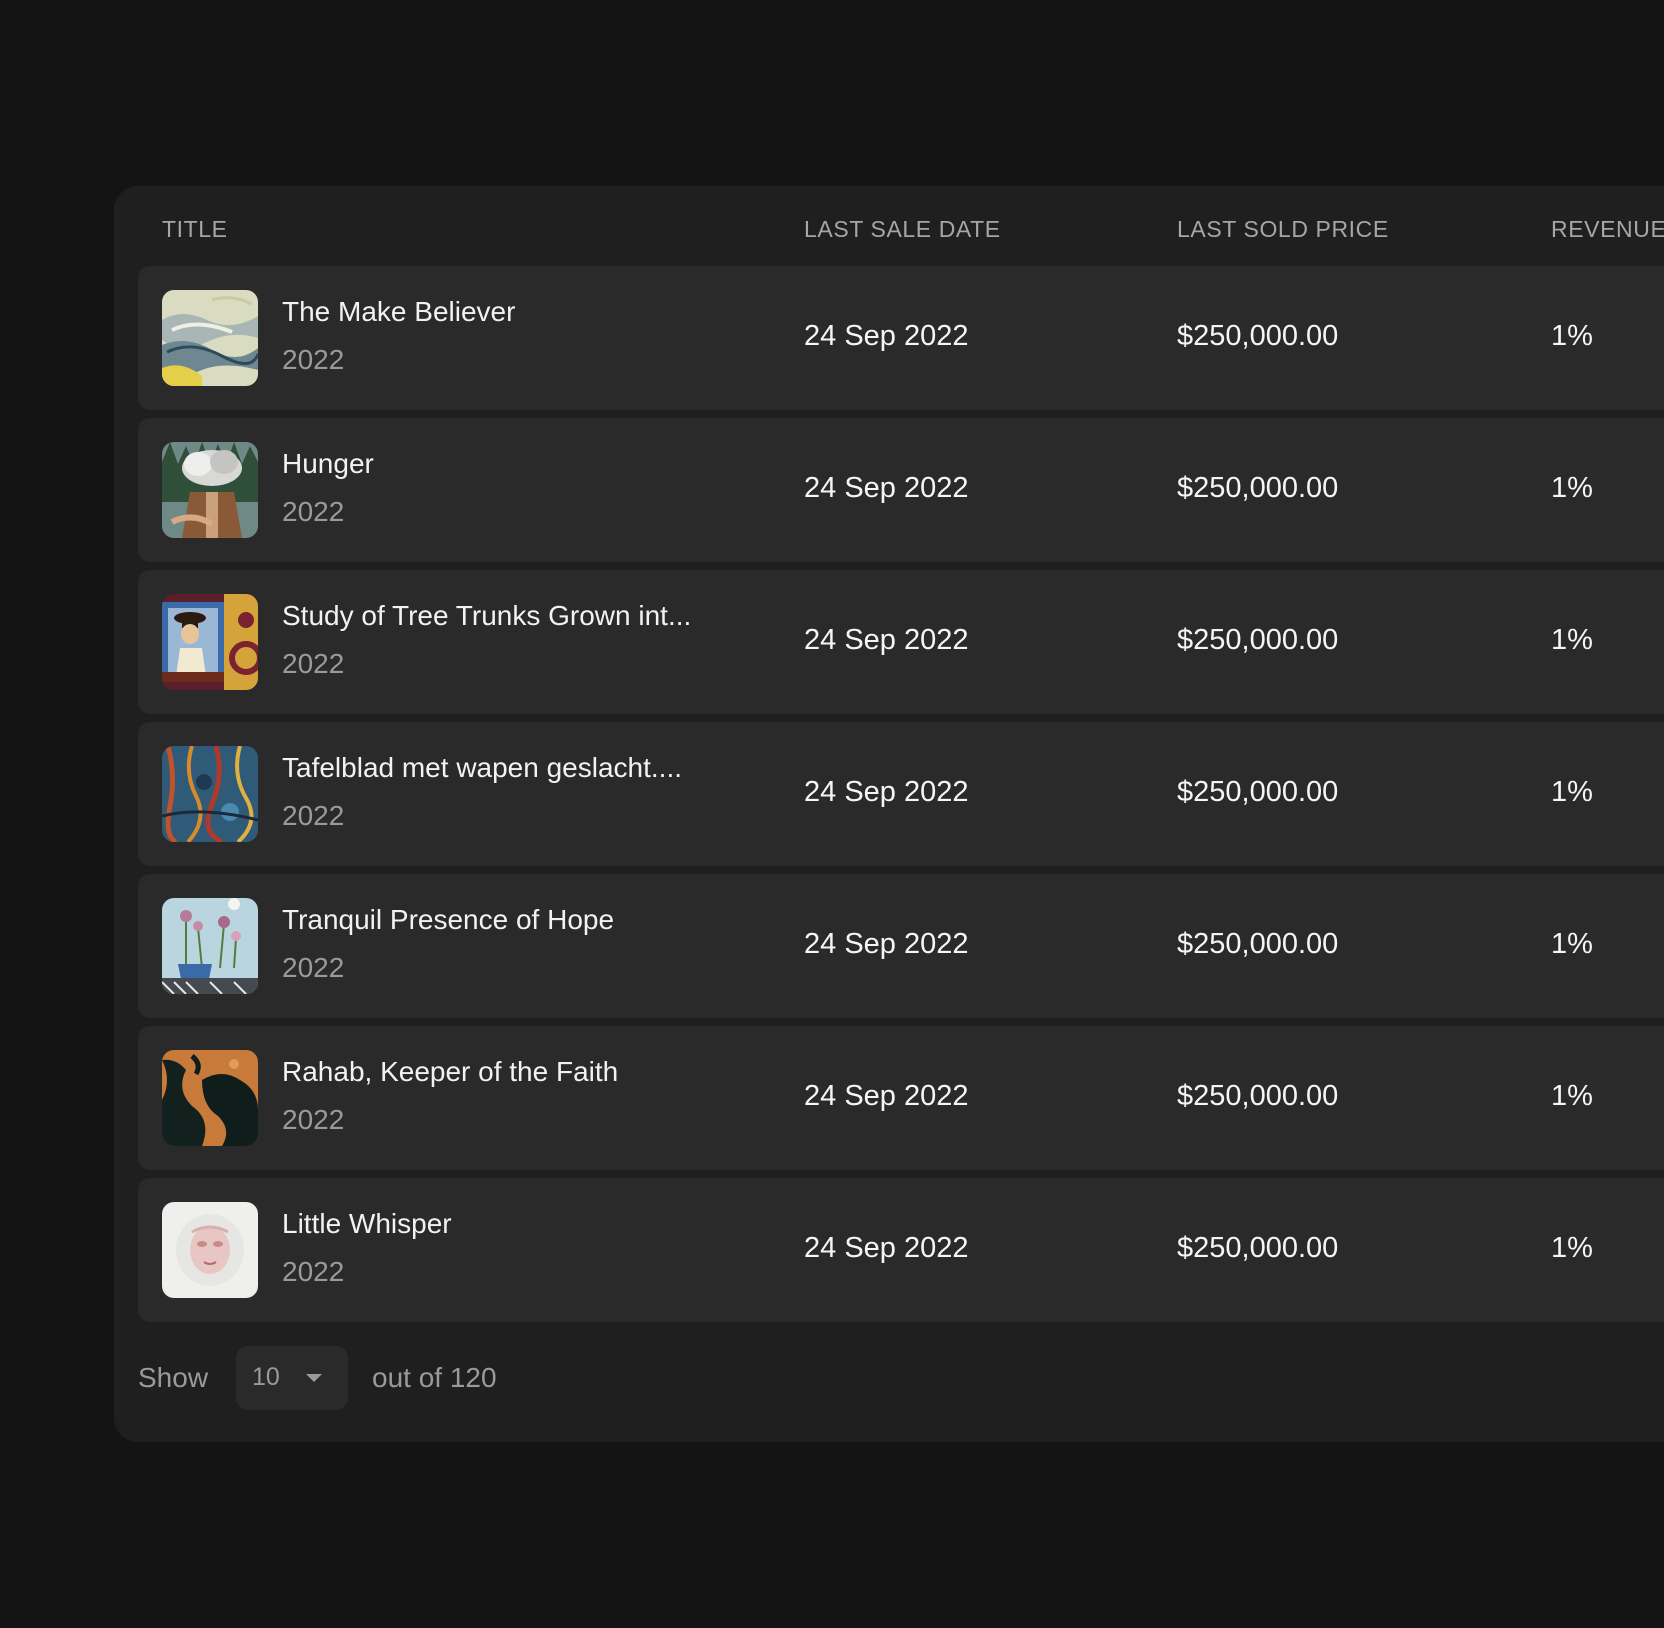 This screenshot has width=1664, height=1628. Describe the element at coordinates (195, 229) in the screenshot. I see `column-header-title: TITLE` at that location.